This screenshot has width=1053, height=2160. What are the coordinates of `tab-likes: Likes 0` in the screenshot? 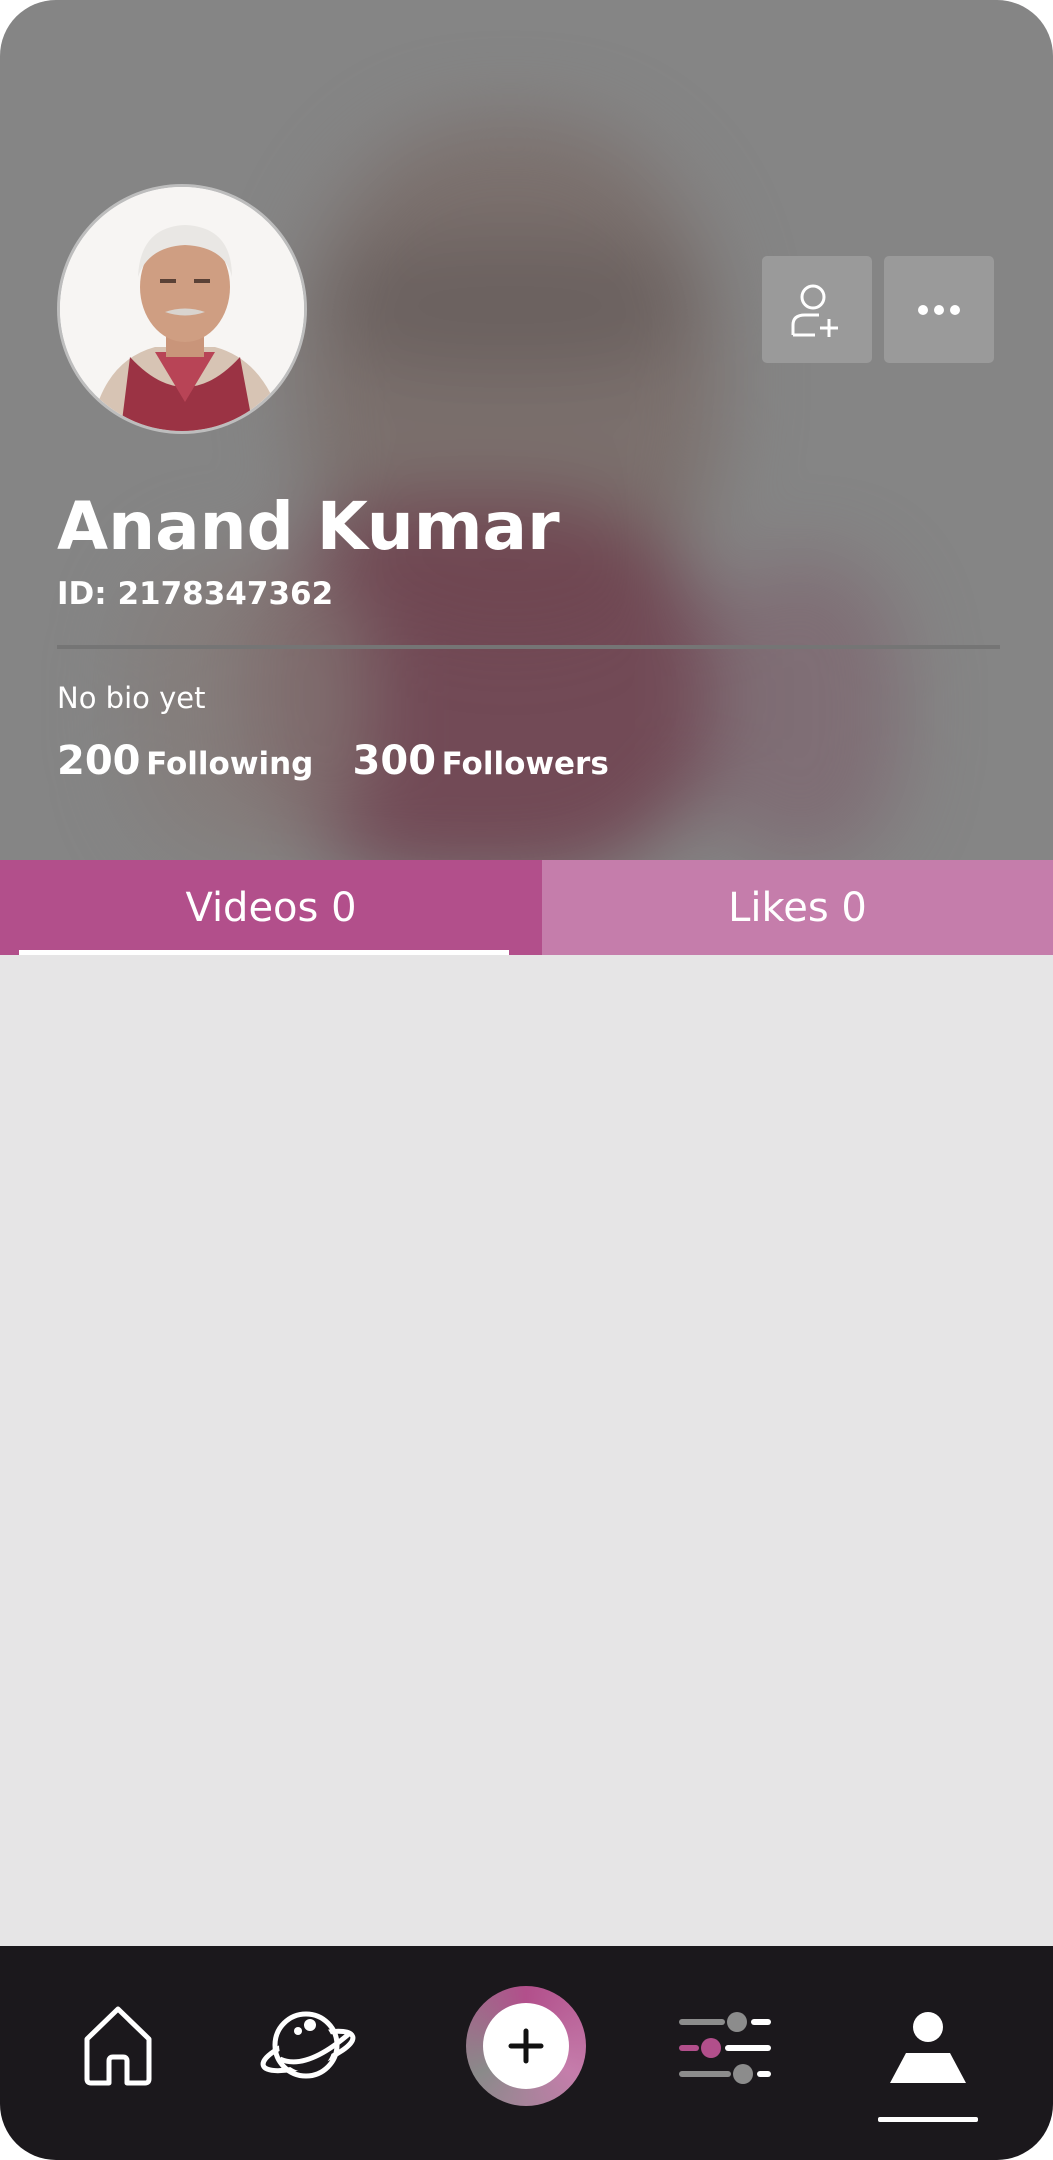 It's located at (797, 907).